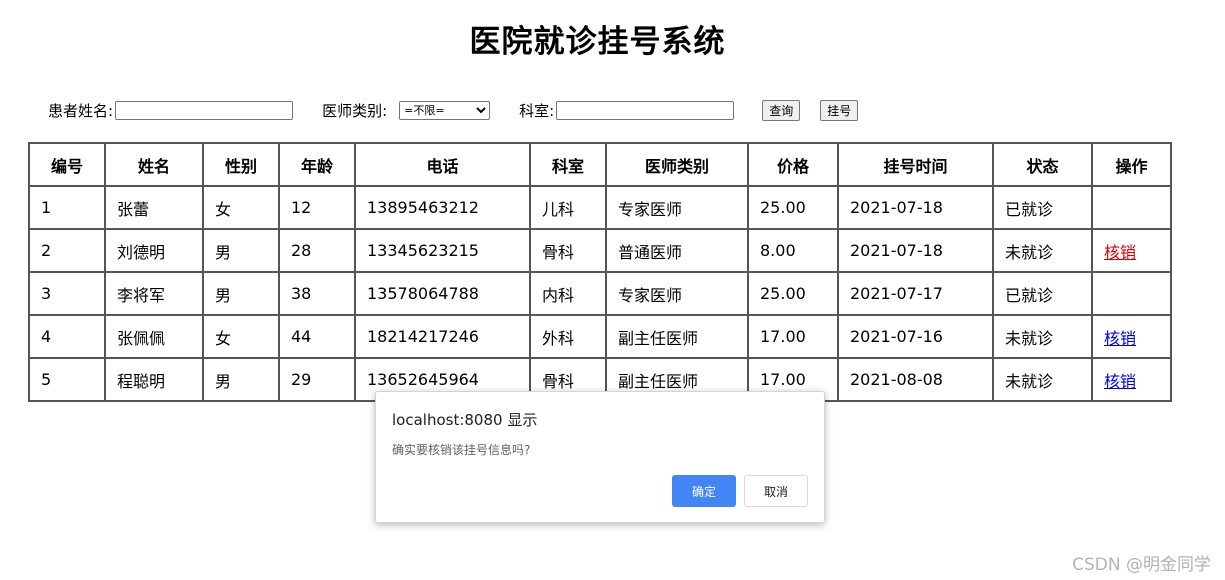 This screenshot has width=1225, height=580. Describe the element at coordinates (317, 250) in the screenshot. I see `cell-age: 28` at that location.